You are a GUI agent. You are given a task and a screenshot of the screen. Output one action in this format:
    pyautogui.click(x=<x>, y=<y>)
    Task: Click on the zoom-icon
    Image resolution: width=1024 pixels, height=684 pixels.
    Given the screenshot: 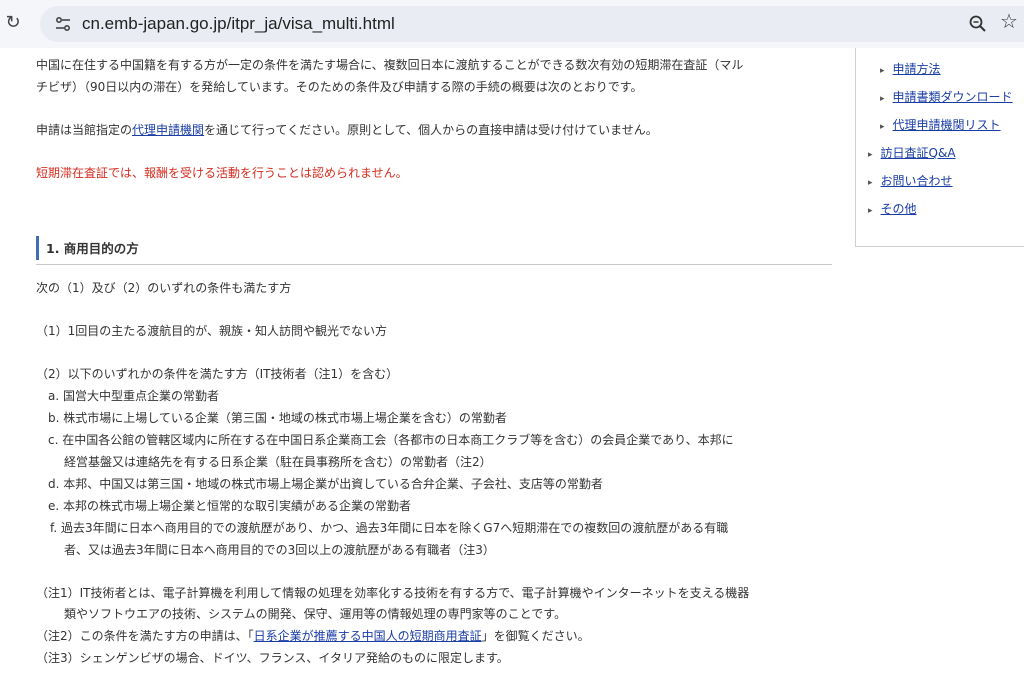 What is the action you would take?
    pyautogui.click(x=978, y=24)
    